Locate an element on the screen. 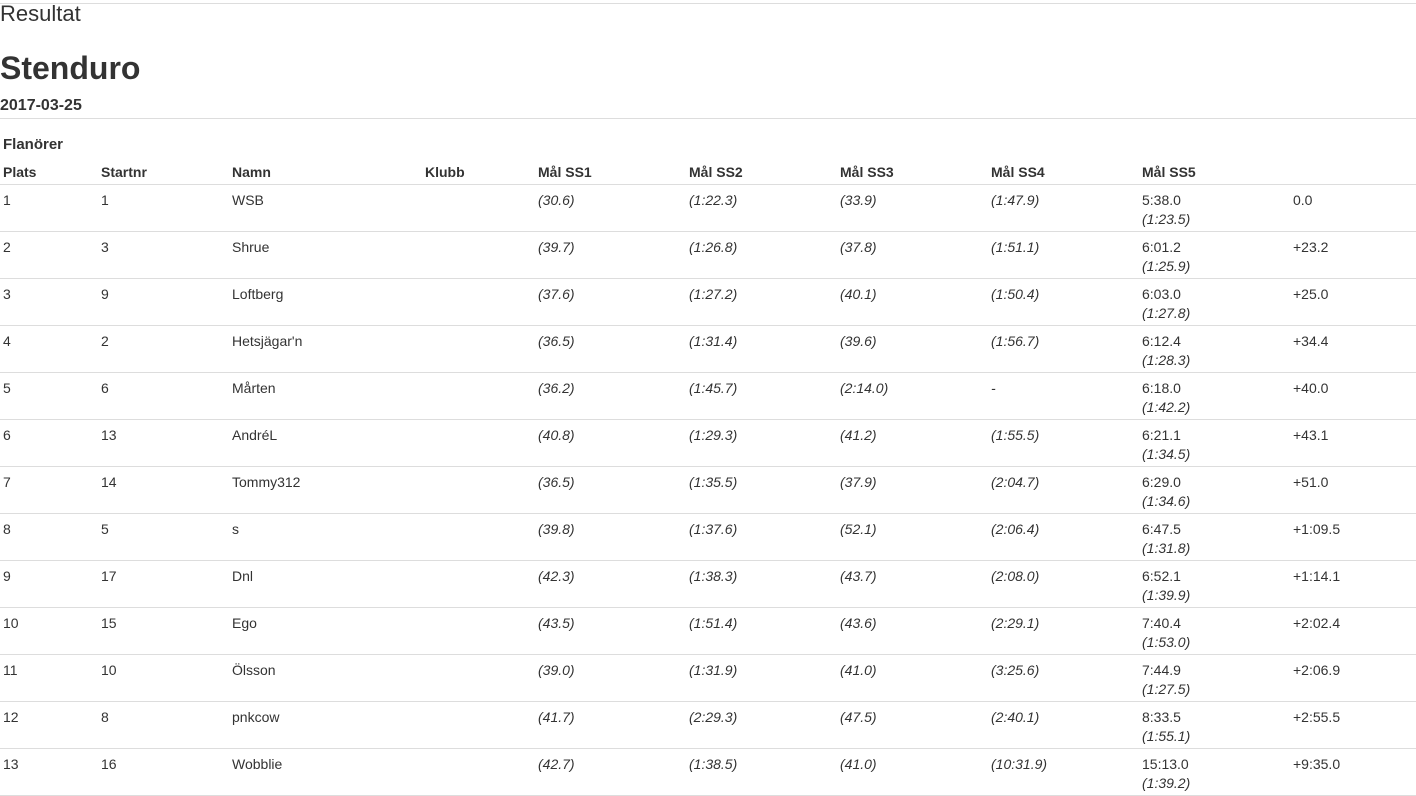  ss4-split-cell: (2:08.0) is located at coordinates (1063, 584).